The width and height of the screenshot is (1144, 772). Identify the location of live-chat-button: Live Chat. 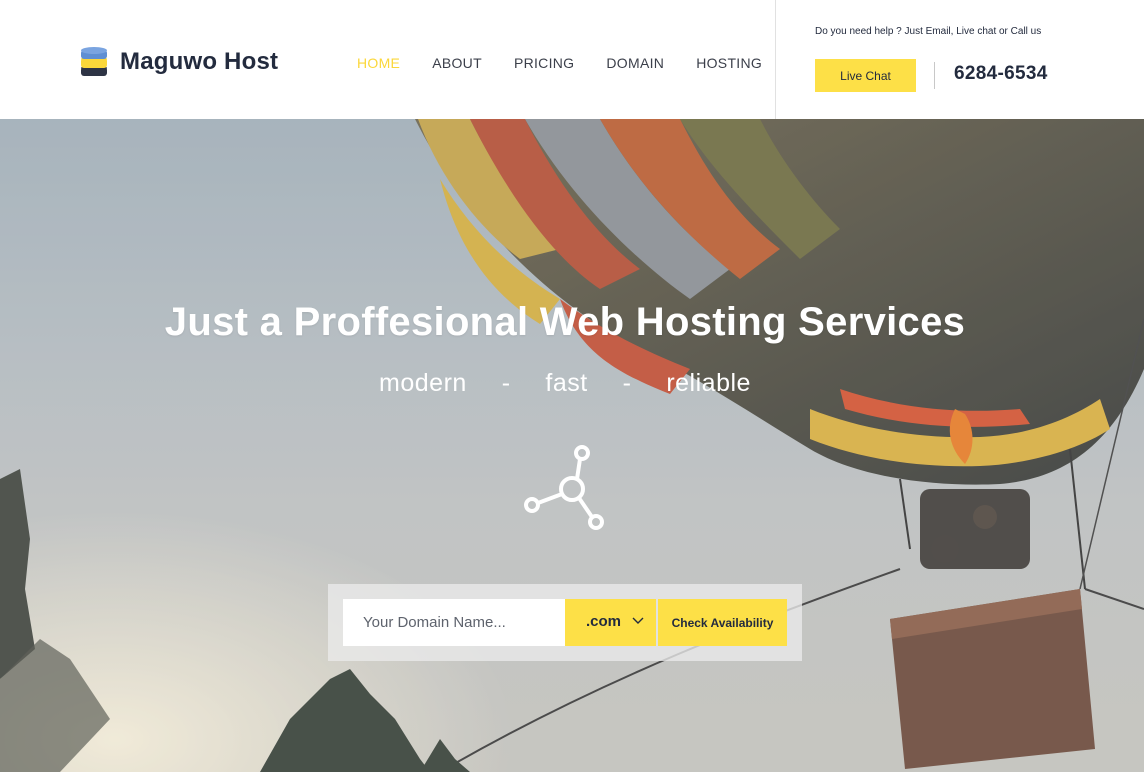
(865, 75).